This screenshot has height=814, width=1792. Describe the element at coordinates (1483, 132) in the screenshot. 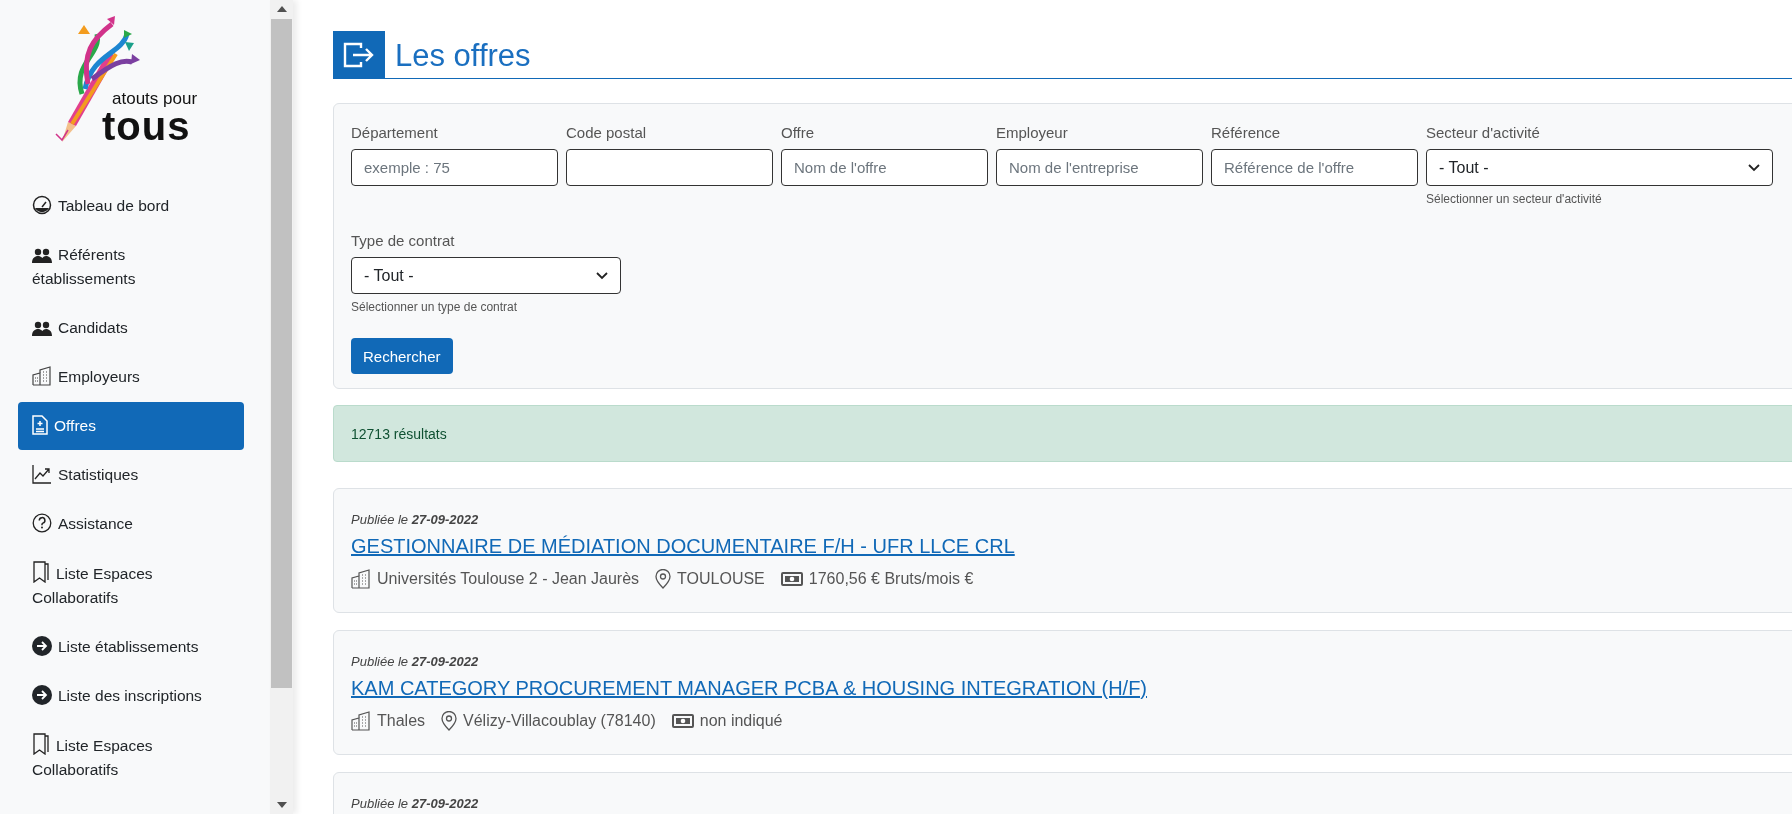

I see `field-label: Secteur d'activité` at that location.